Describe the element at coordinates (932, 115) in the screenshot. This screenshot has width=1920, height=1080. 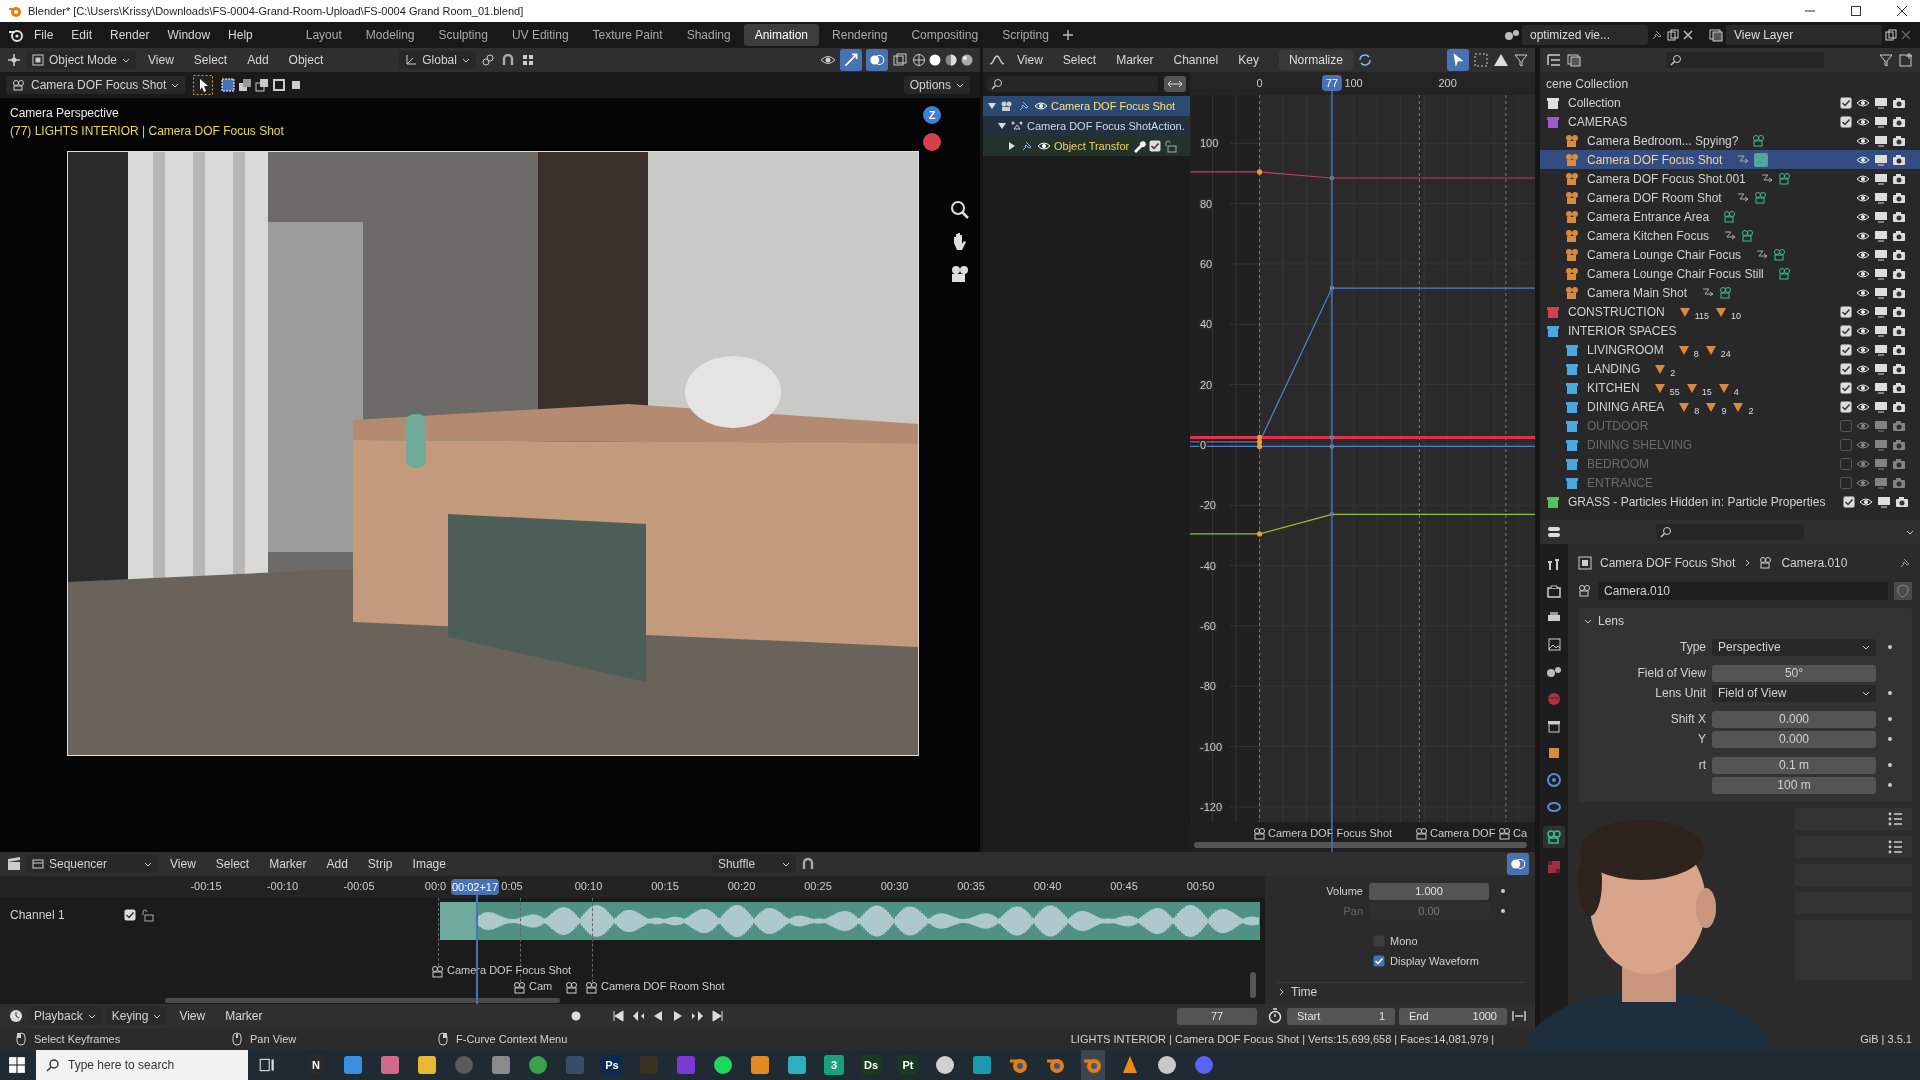
I see `z-axis-handle: Z` at that location.